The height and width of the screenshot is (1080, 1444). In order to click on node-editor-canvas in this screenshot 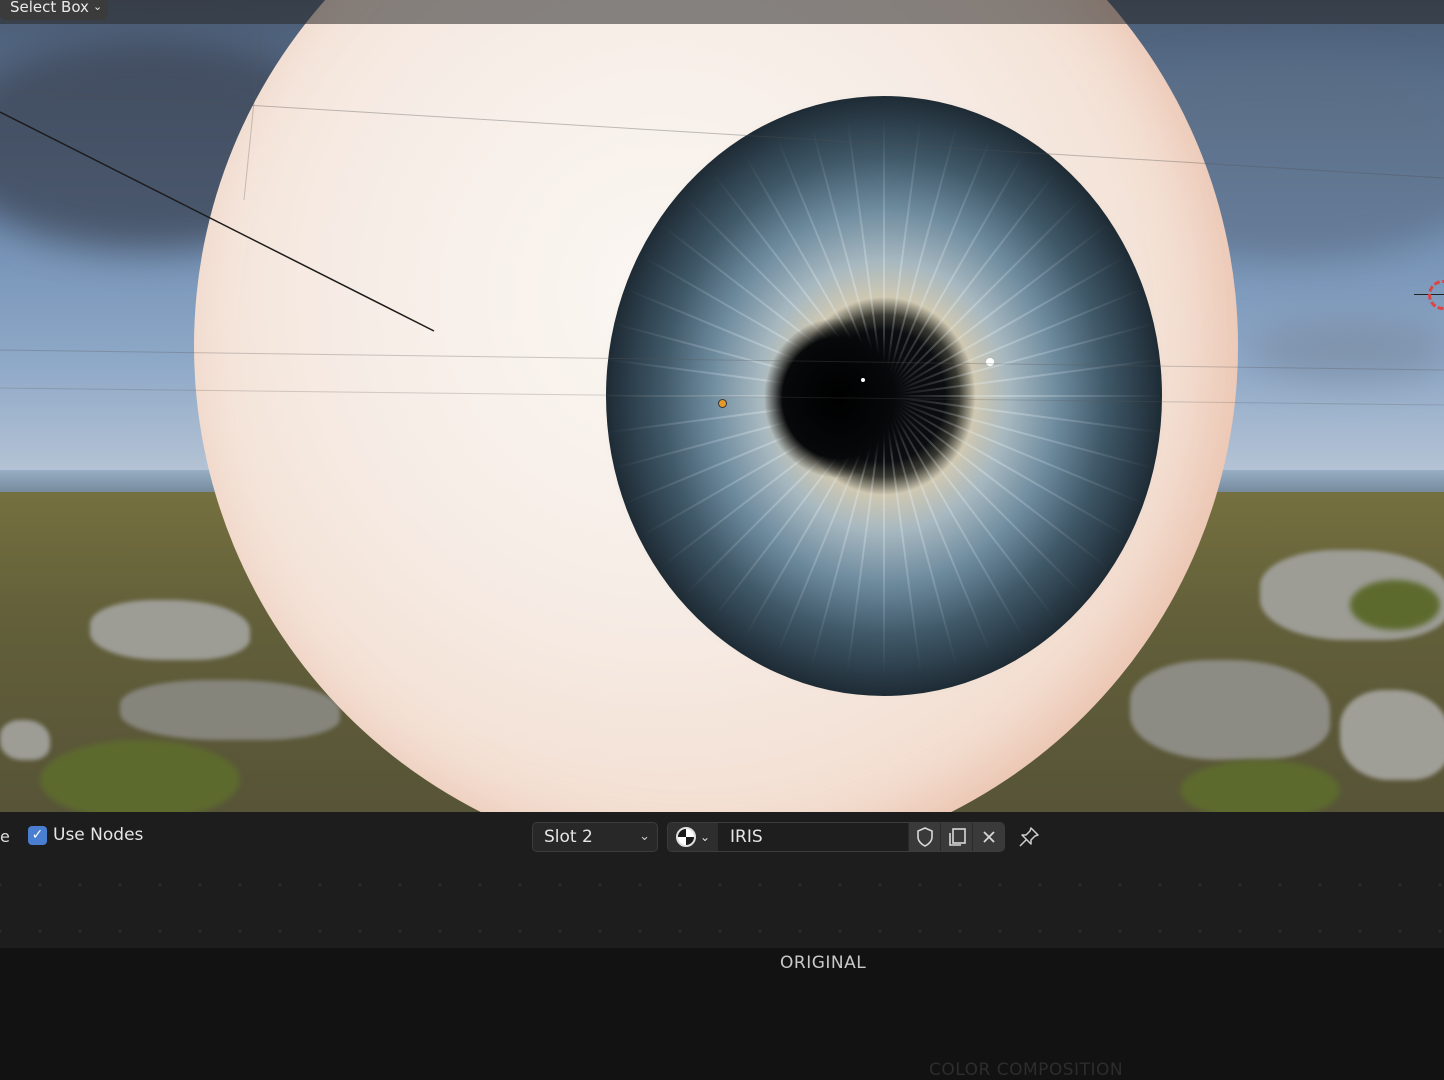, I will do `click(722, 905)`.